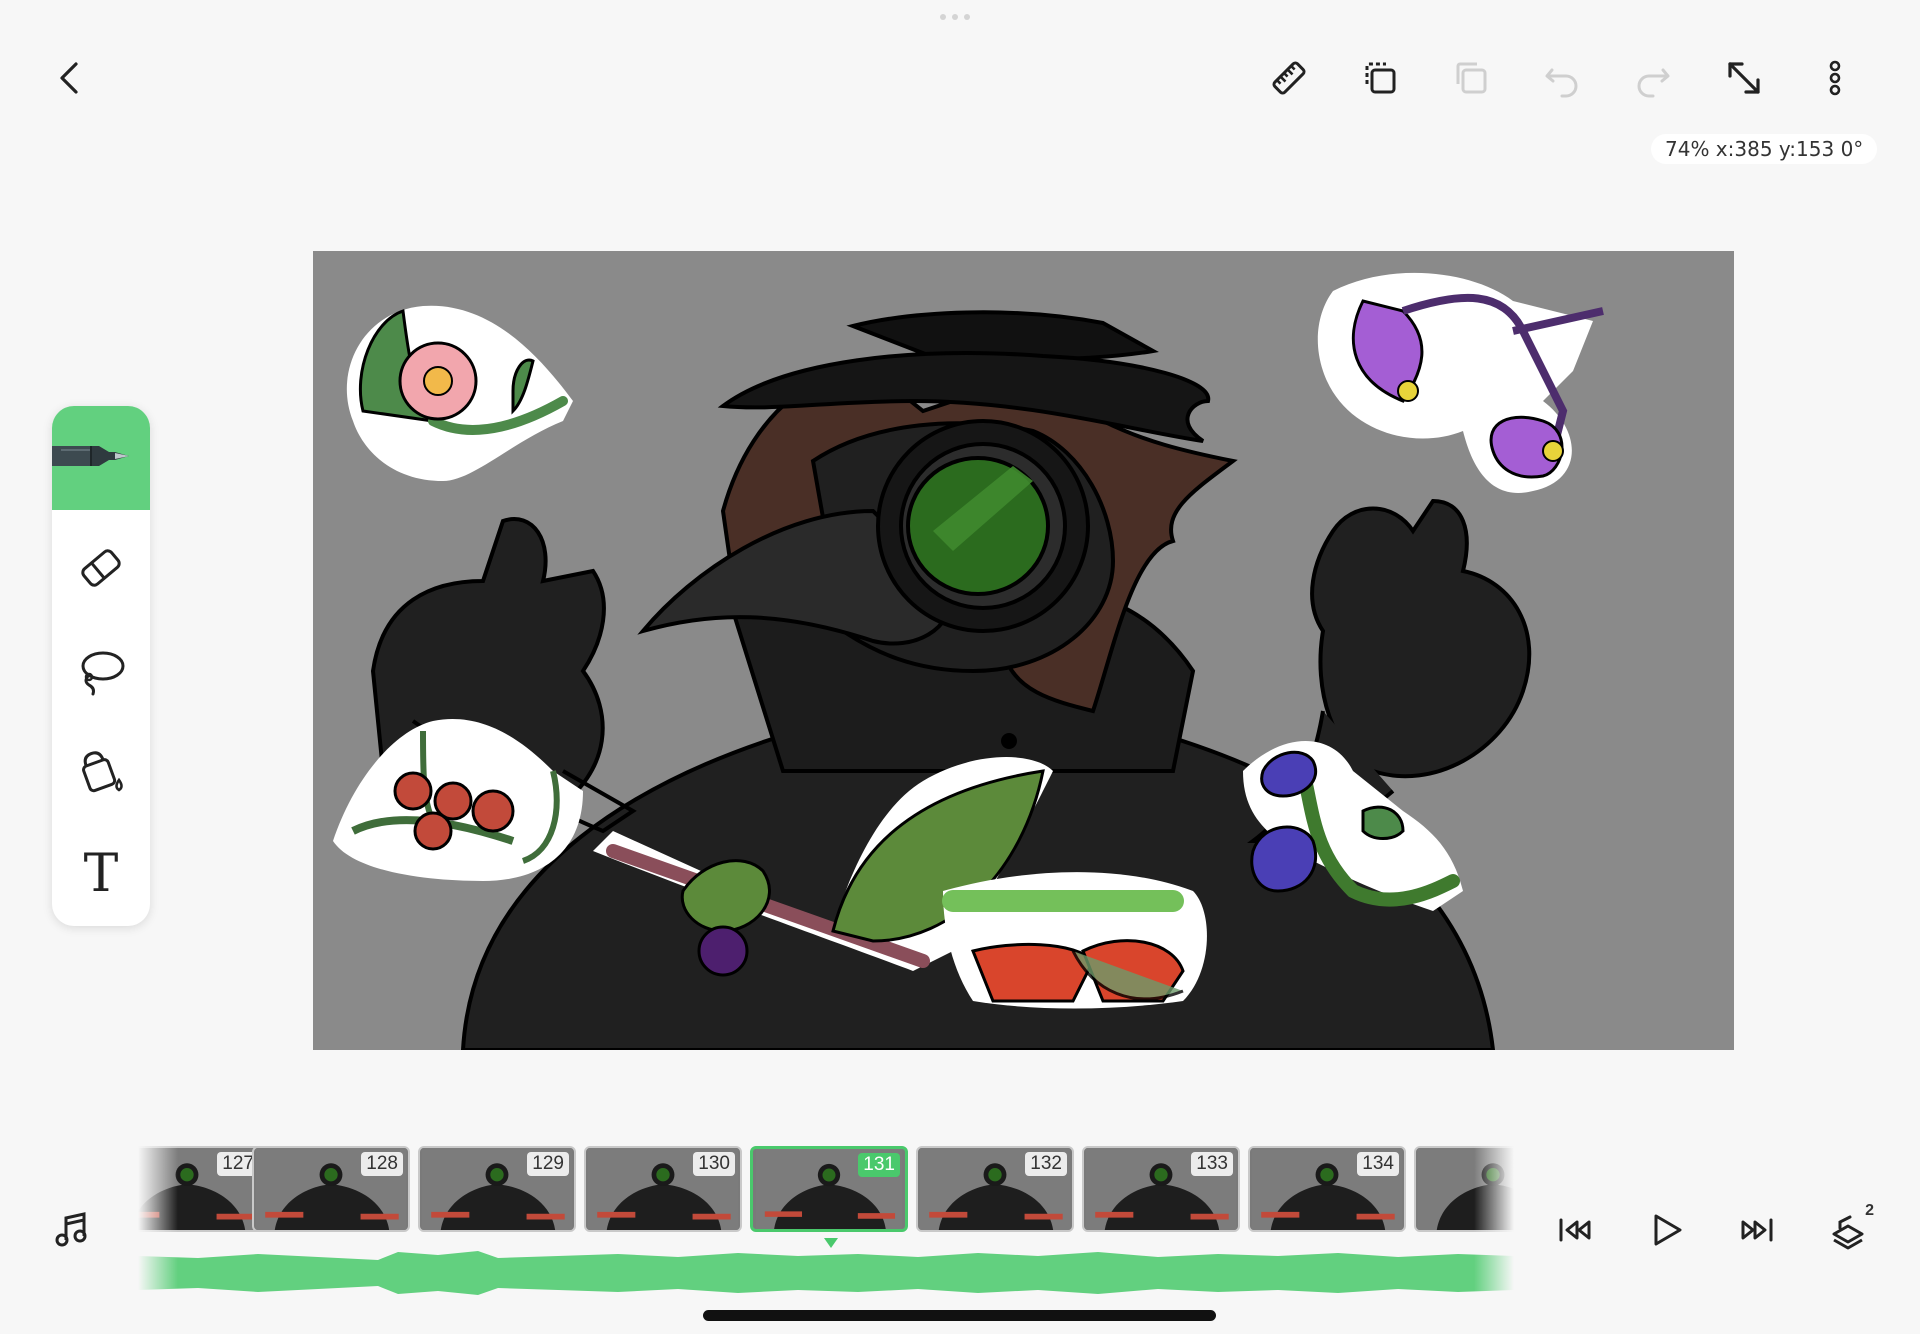  I want to click on frame-timeline: 127 128 129 130 131 132 133 134, so click(826, 1189).